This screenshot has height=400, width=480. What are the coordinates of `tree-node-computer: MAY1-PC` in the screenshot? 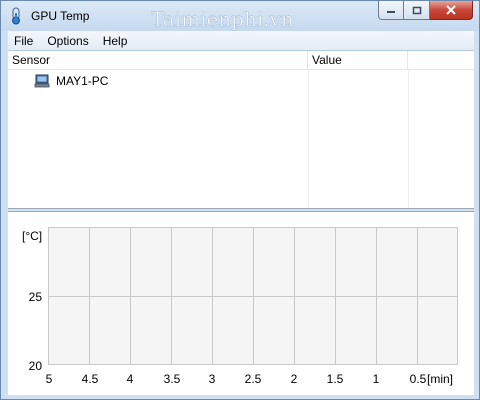 It's located at (71, 81).